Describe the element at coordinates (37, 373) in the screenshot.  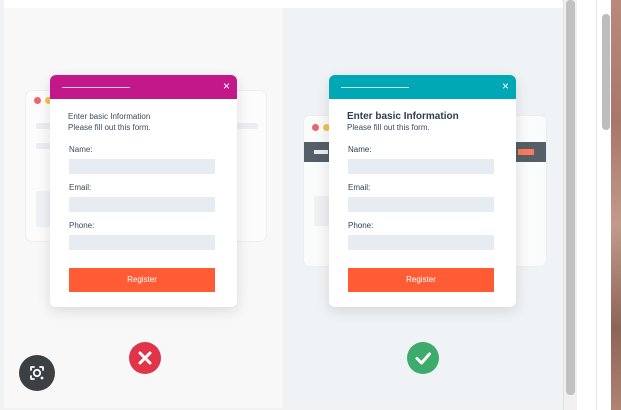
I see `visual-search-icon` at that location.